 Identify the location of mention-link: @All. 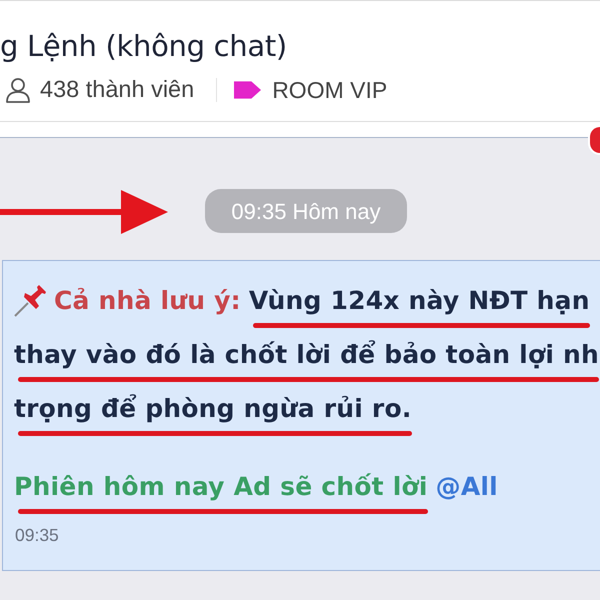
(467, 487).